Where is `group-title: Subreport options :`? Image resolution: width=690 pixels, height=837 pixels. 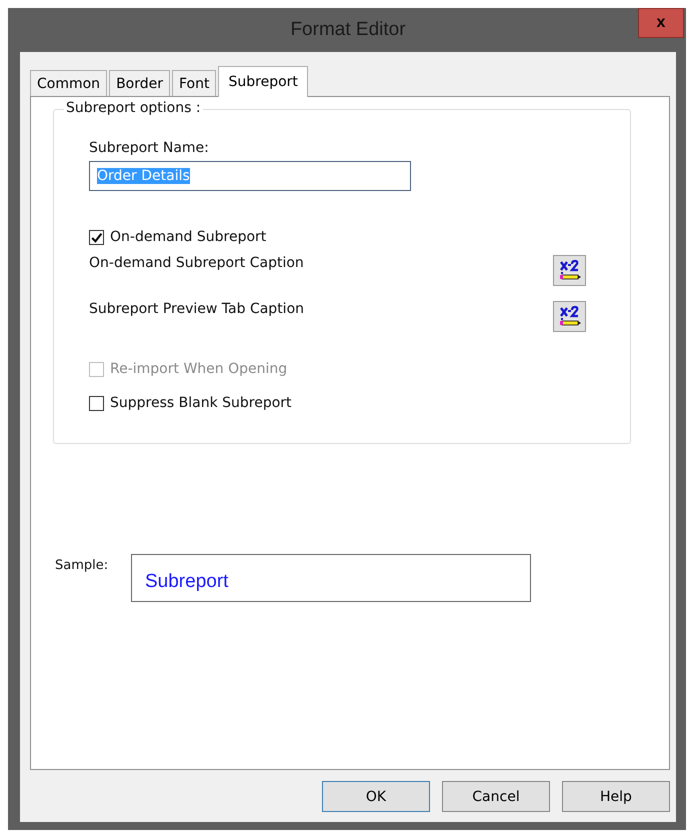 group-title: Subreport options : is located at coordinates (133, 108).